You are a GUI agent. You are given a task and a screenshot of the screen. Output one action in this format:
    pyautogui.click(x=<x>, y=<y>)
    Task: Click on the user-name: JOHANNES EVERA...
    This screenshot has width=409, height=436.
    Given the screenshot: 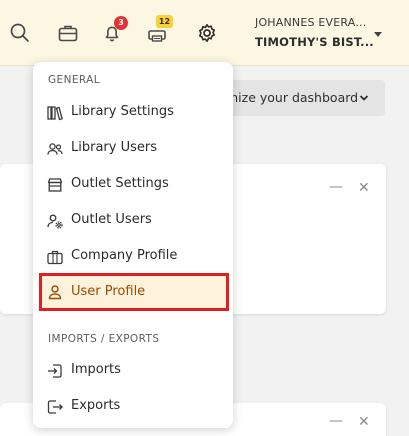 What is the action you would take?
    pyautogui.click(x=310, y=22)
    